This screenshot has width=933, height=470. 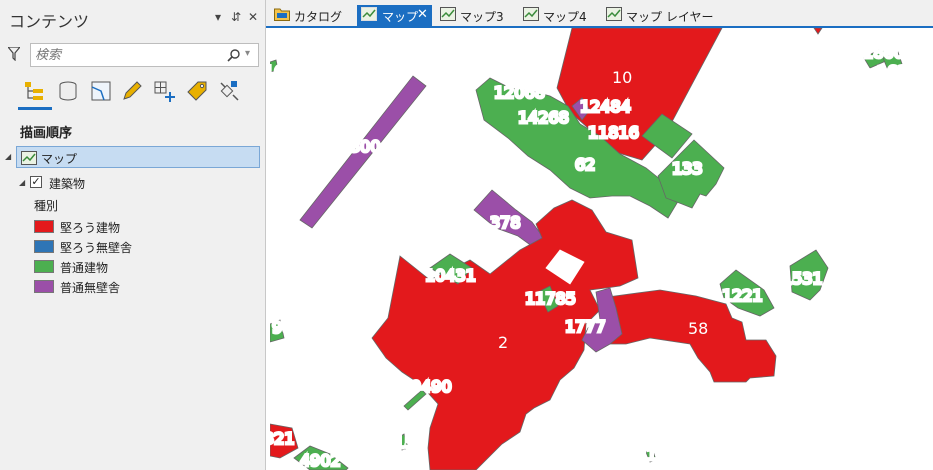 I want to click on map-feature-label: 9490, so click(x=431, y=386).